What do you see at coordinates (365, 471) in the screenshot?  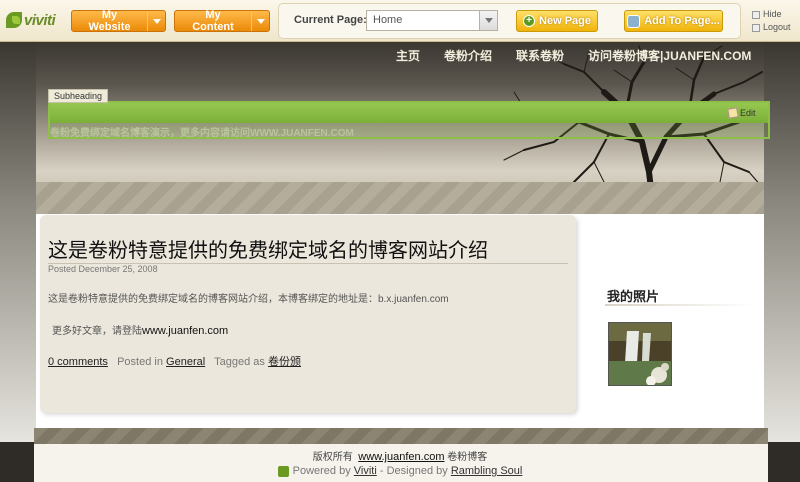 I see `viviti-link: Viviti` at bounding box center [365, 471].